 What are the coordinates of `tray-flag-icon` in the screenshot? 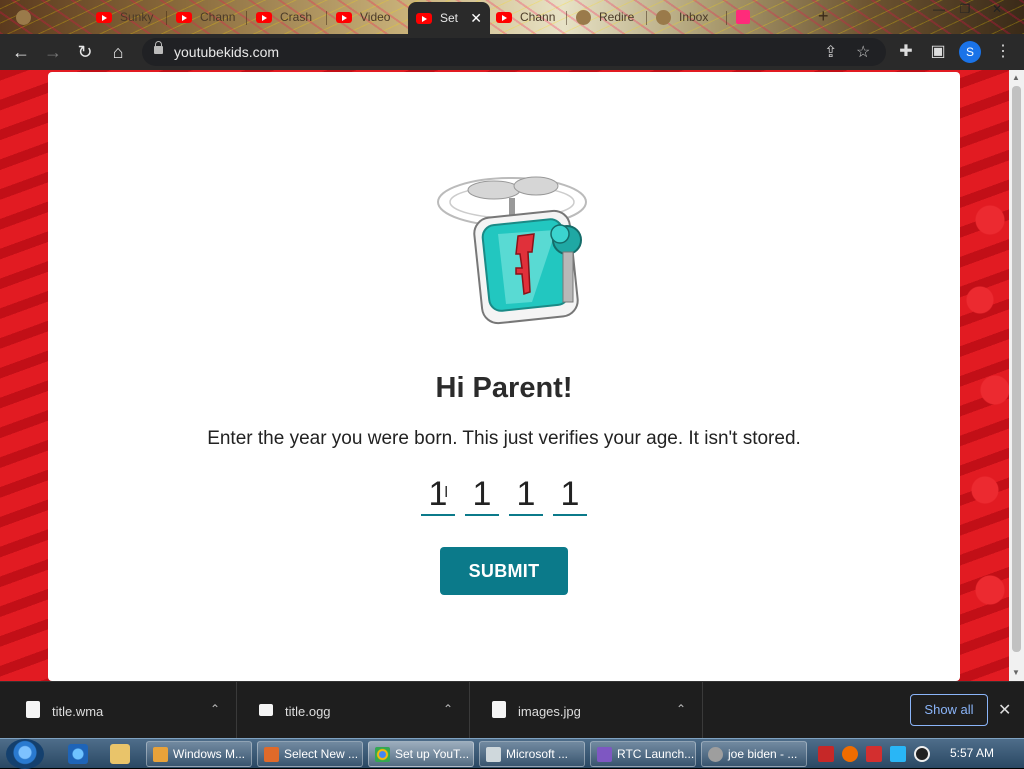 It's located at (874, 754).